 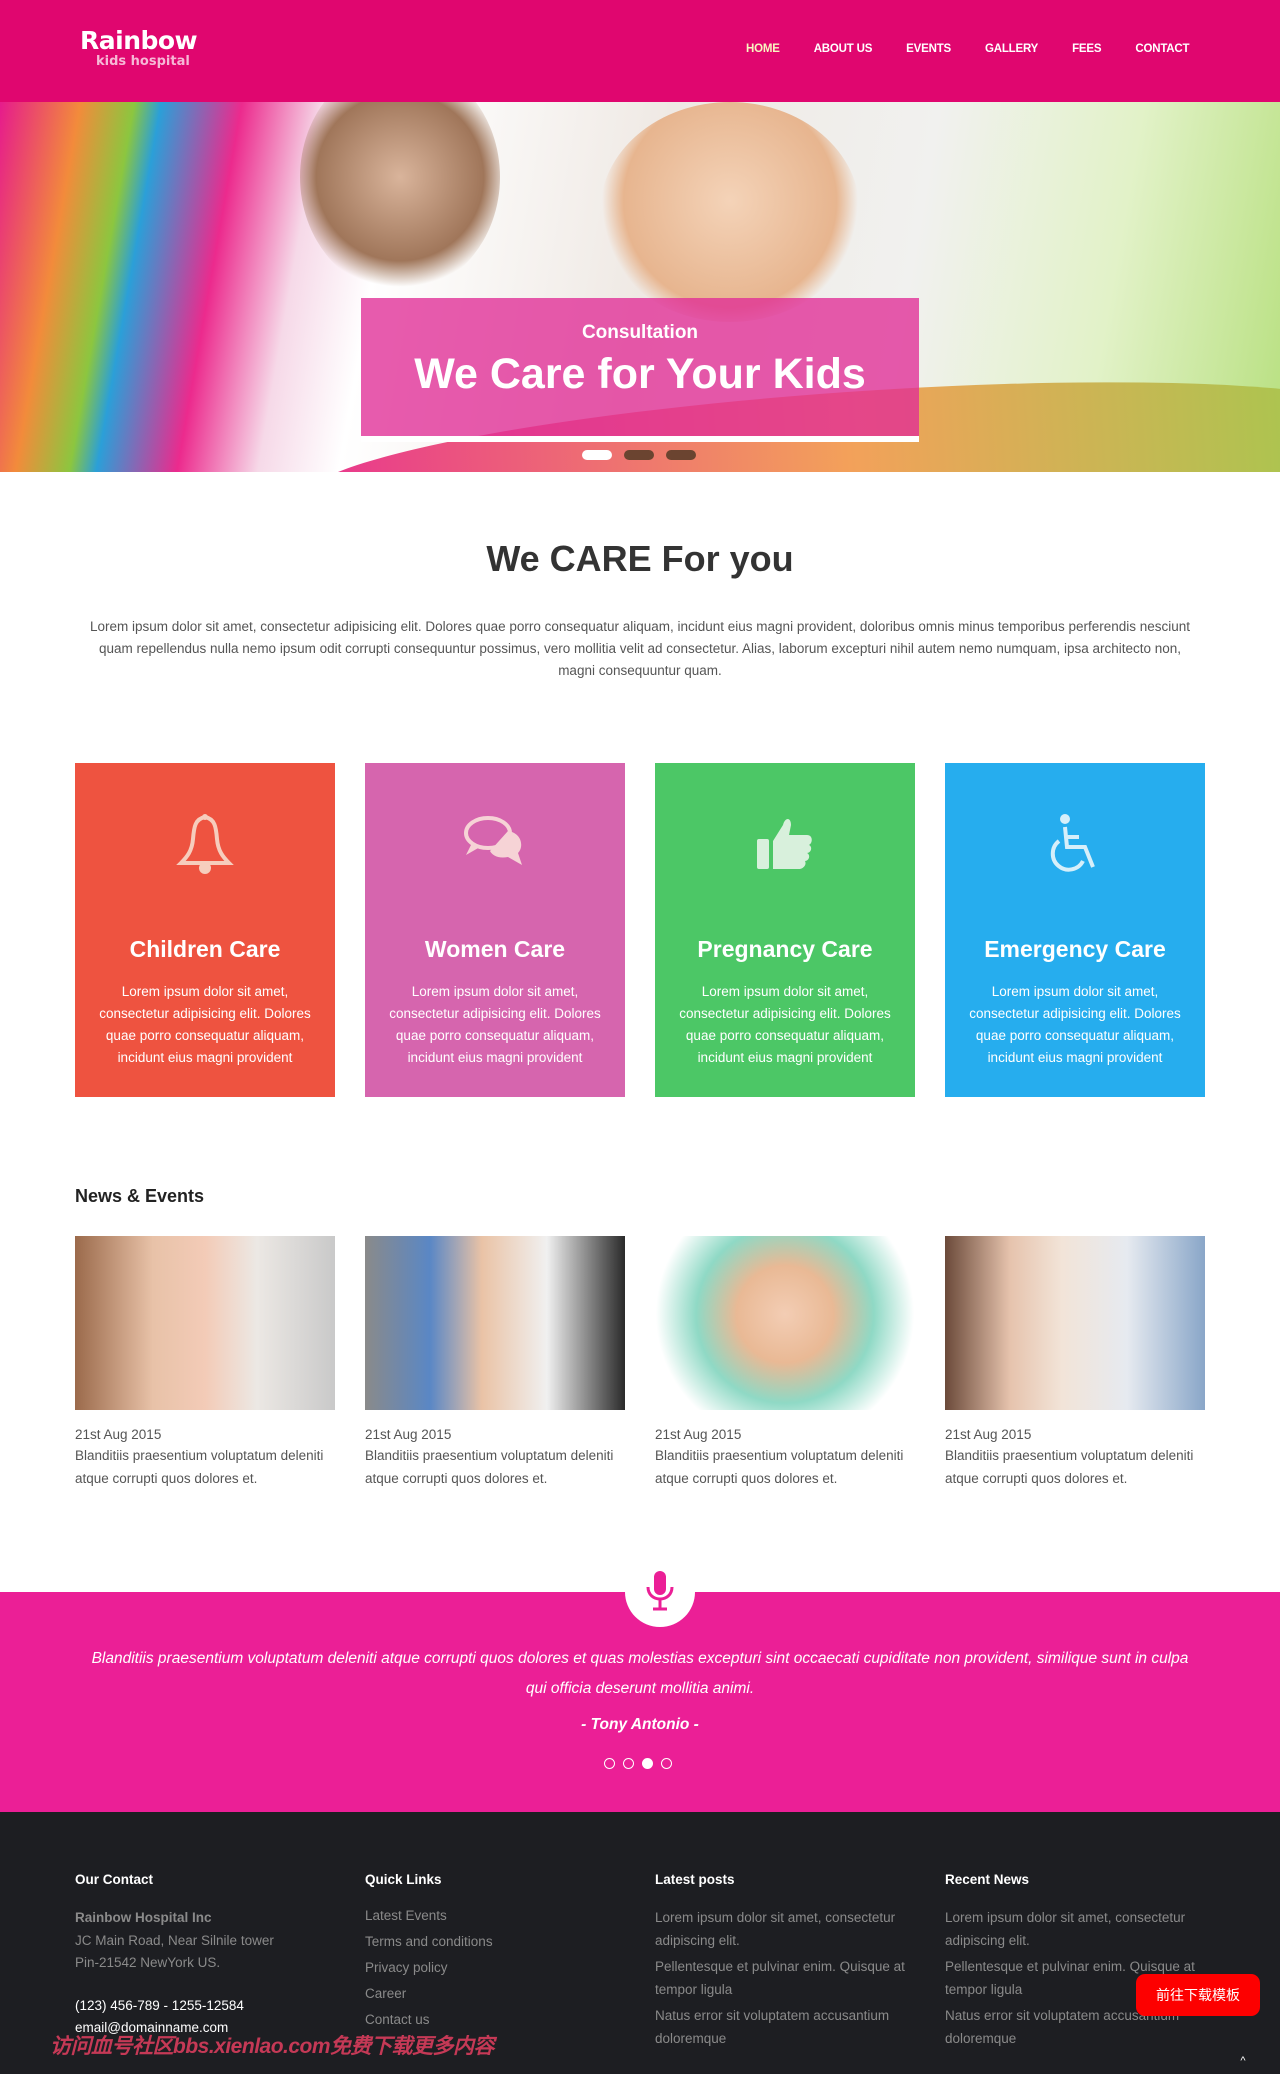 I want to click on footer-link: Latest Events, so click(x=495, y=1916).